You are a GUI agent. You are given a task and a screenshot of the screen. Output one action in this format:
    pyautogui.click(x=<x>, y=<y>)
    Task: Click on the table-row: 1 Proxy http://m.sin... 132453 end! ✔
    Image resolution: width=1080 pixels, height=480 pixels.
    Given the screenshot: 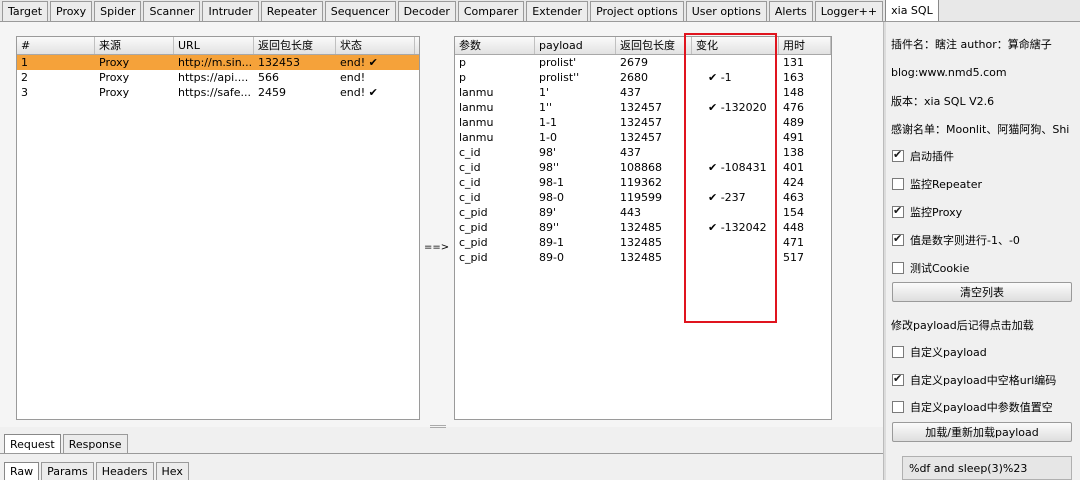 What is the action you would take?
    pyautogui.click(x=218, y=62)
    